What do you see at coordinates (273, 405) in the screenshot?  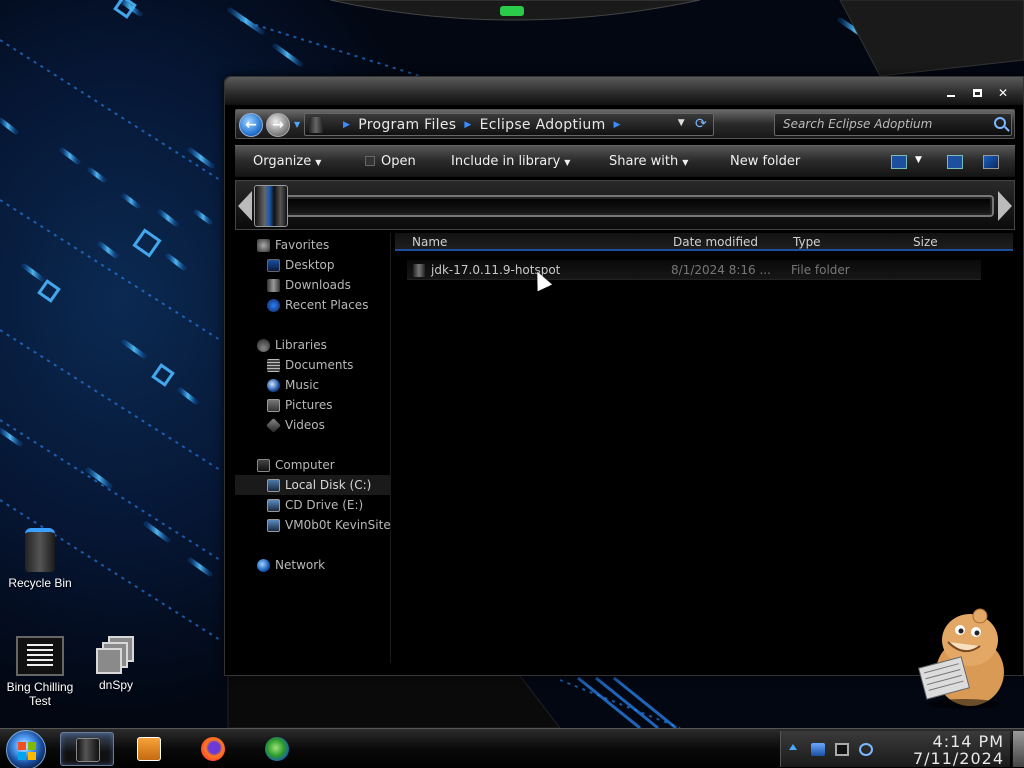 I see `pictures-icon` at bounding box center [273, 405].